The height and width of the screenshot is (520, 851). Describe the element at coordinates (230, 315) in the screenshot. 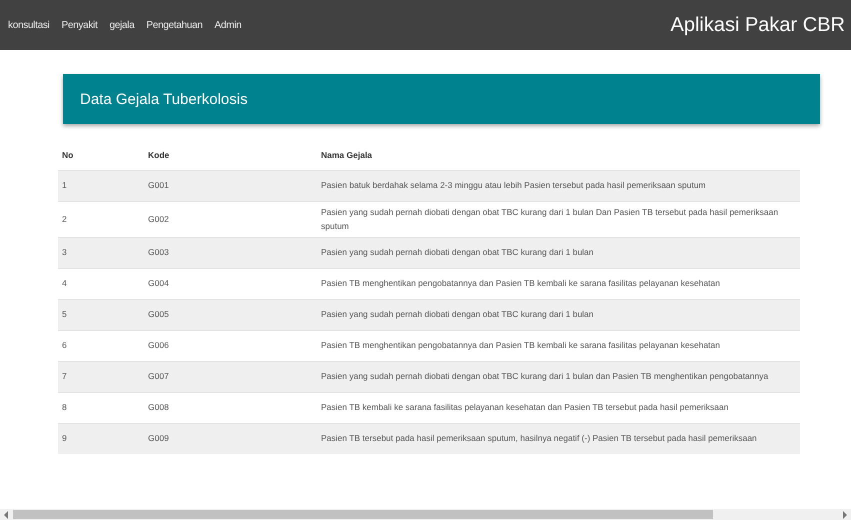

I see `table-cell: G005` at that location.